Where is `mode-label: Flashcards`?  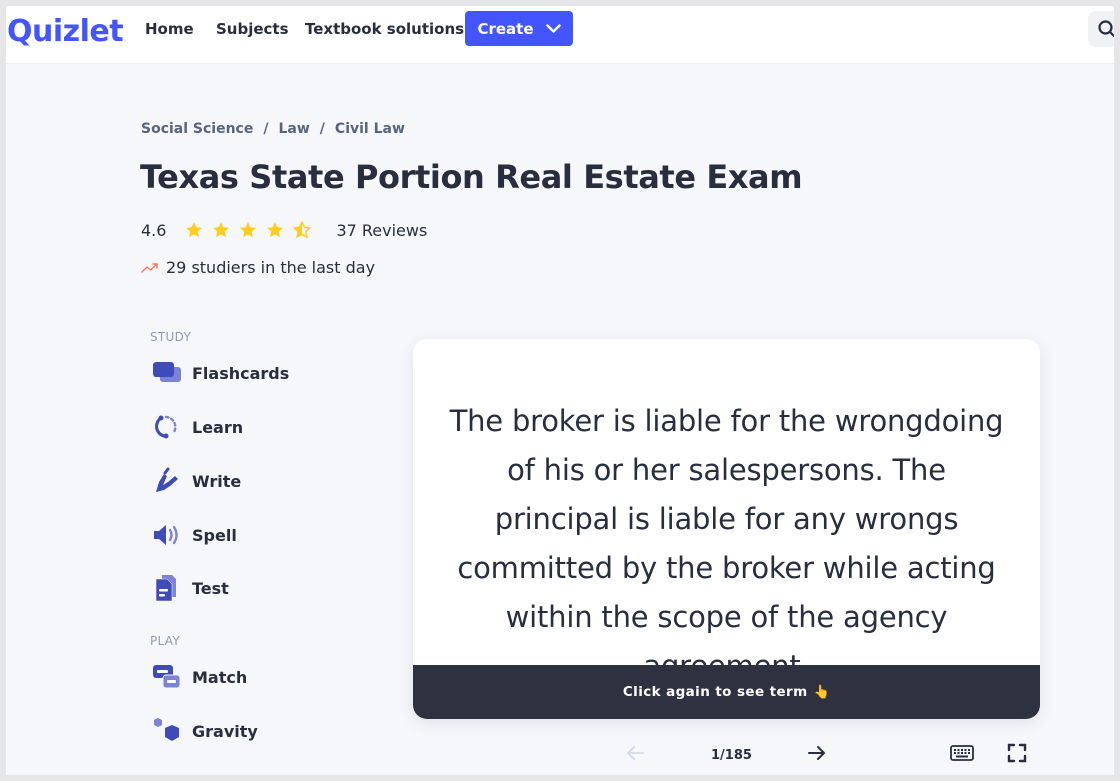
mode-label: Flashcards is located at coordinates (241, 373).